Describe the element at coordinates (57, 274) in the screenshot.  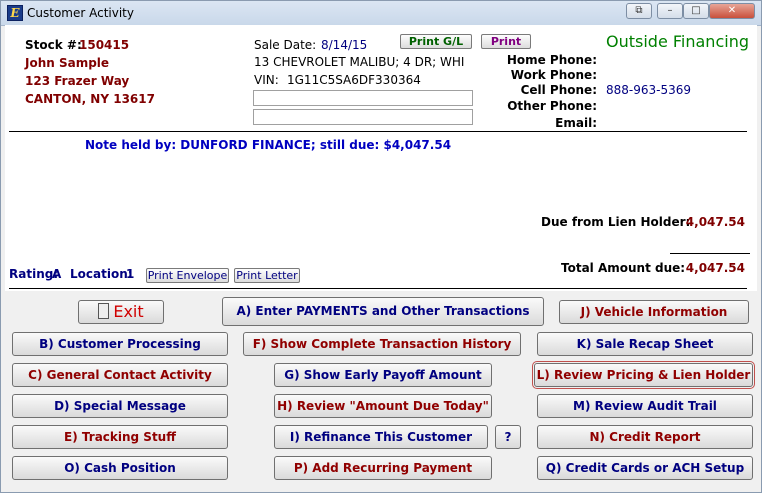
I see `rating-value: A` at that location.